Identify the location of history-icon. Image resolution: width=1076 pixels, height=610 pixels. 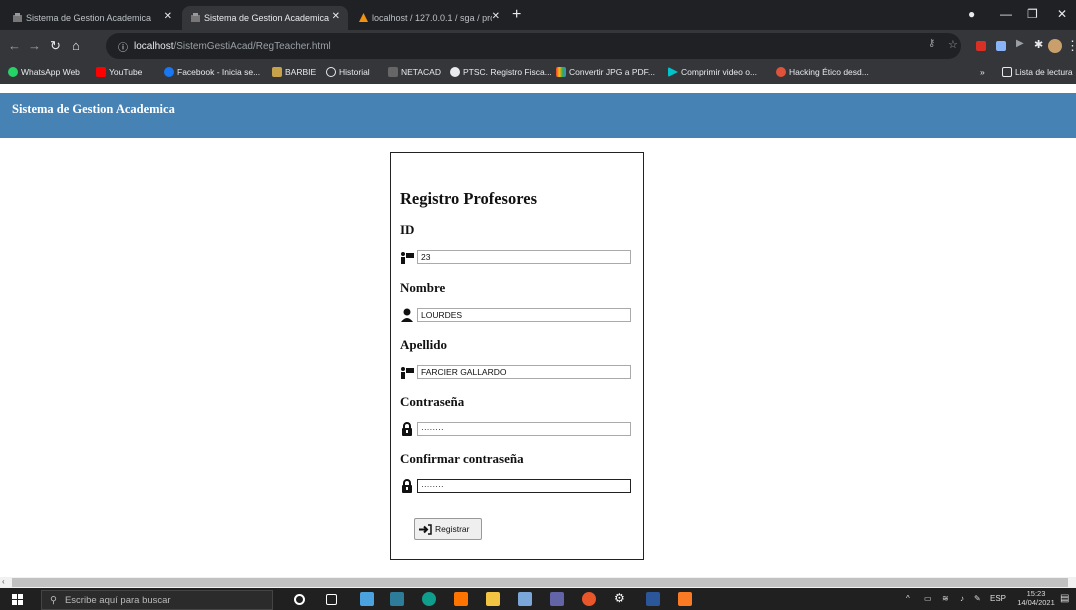
(331, 72).